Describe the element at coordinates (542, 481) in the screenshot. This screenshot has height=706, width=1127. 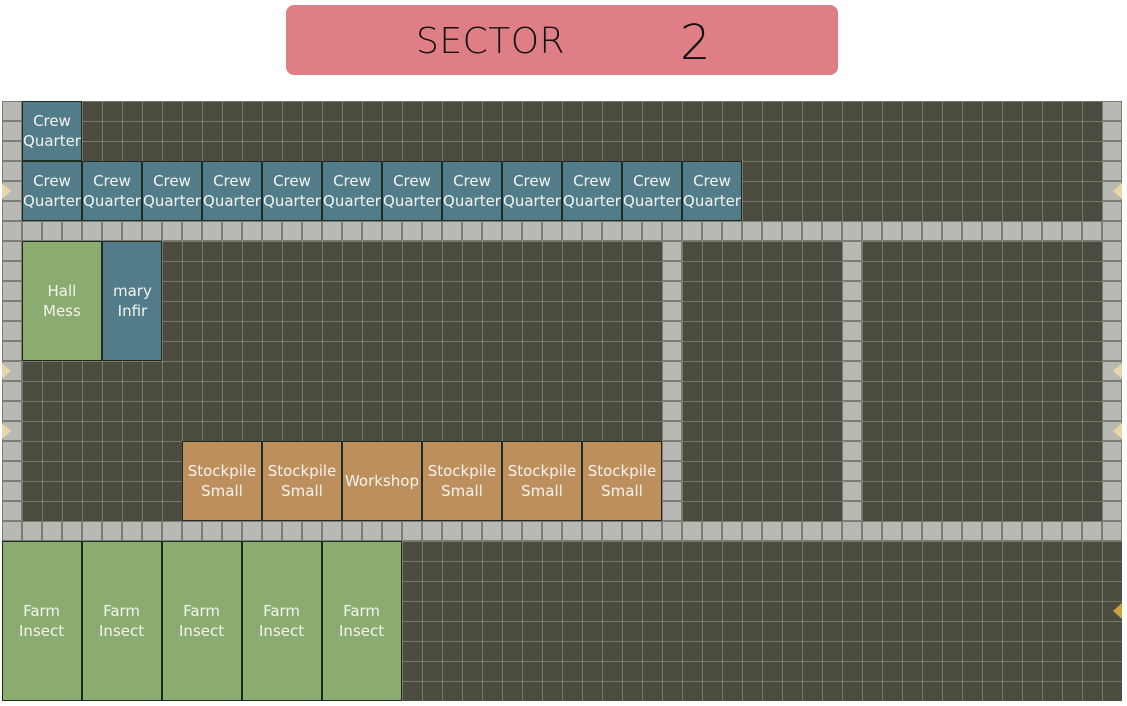
I see `room-stockpile-small: Stockpile Small` at that location.